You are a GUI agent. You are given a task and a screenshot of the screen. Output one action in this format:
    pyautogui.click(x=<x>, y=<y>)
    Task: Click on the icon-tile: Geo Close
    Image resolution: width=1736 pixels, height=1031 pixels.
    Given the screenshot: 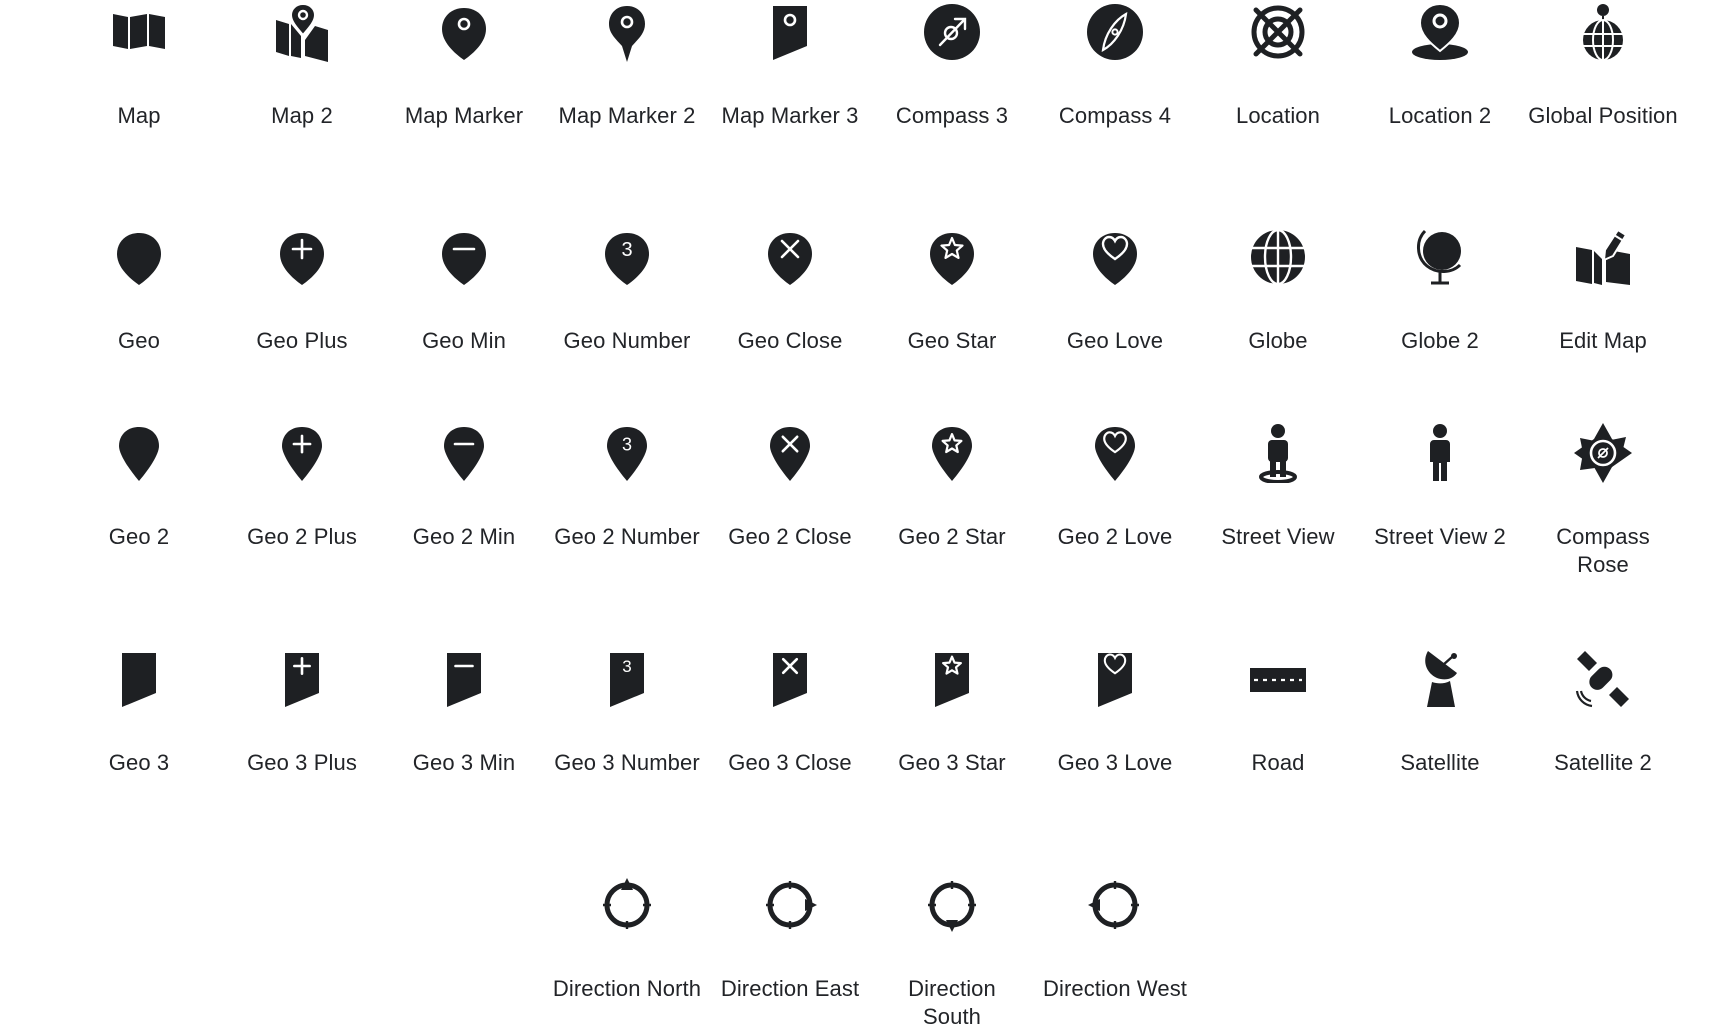 What is the action you would take?
    pyautogui.click(x=790, y=291)
    